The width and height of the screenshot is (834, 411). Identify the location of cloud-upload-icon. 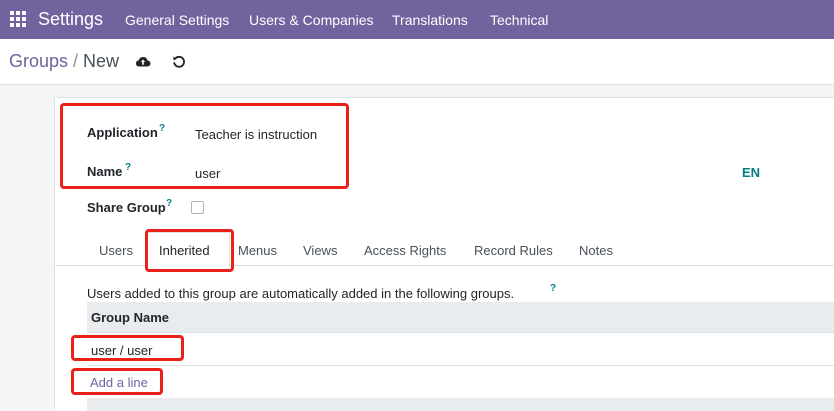
(143, 62).